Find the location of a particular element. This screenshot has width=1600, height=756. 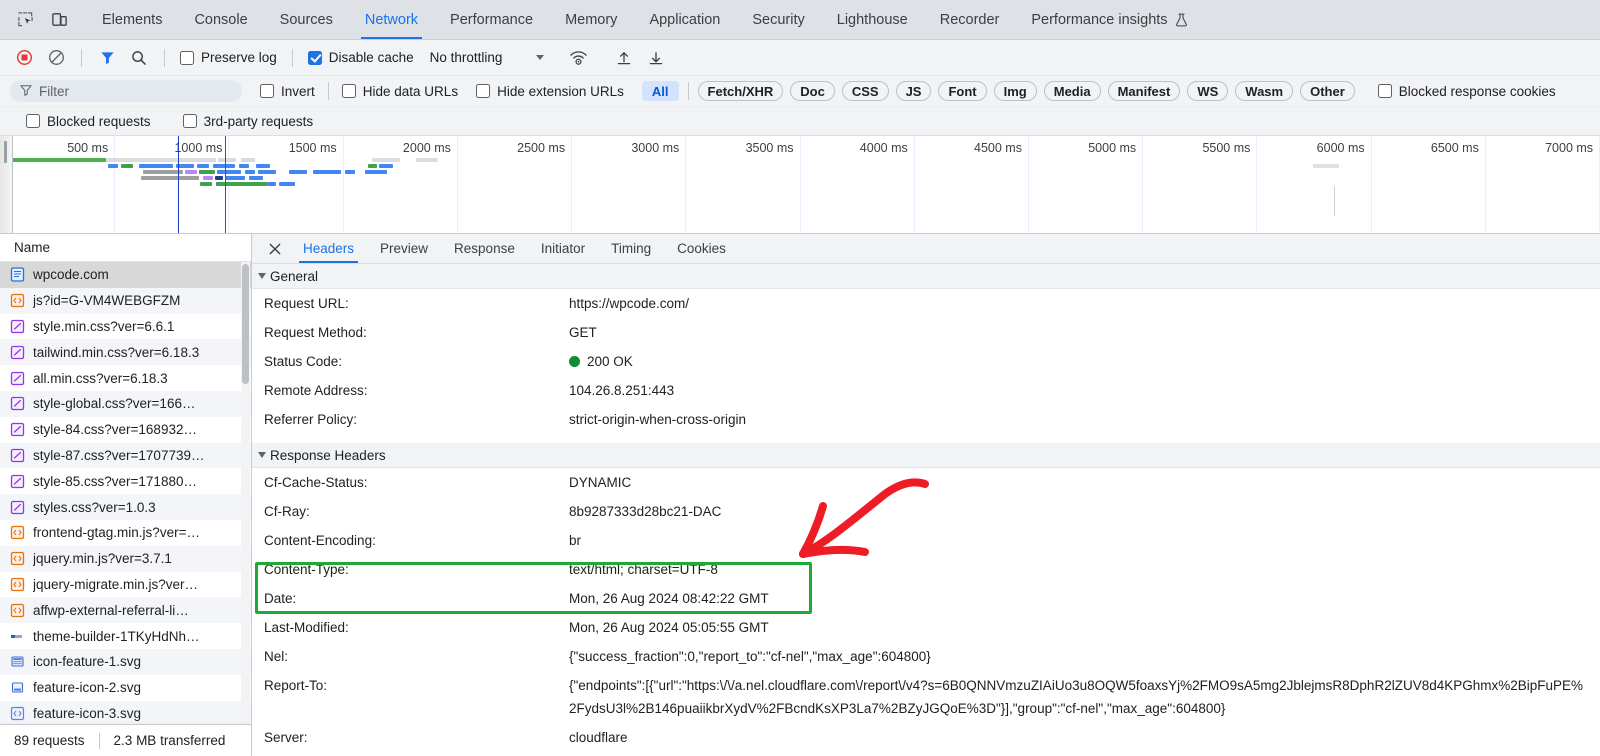

preserve-log-checkbox: Preserve log is located at coordinates (228, 57).